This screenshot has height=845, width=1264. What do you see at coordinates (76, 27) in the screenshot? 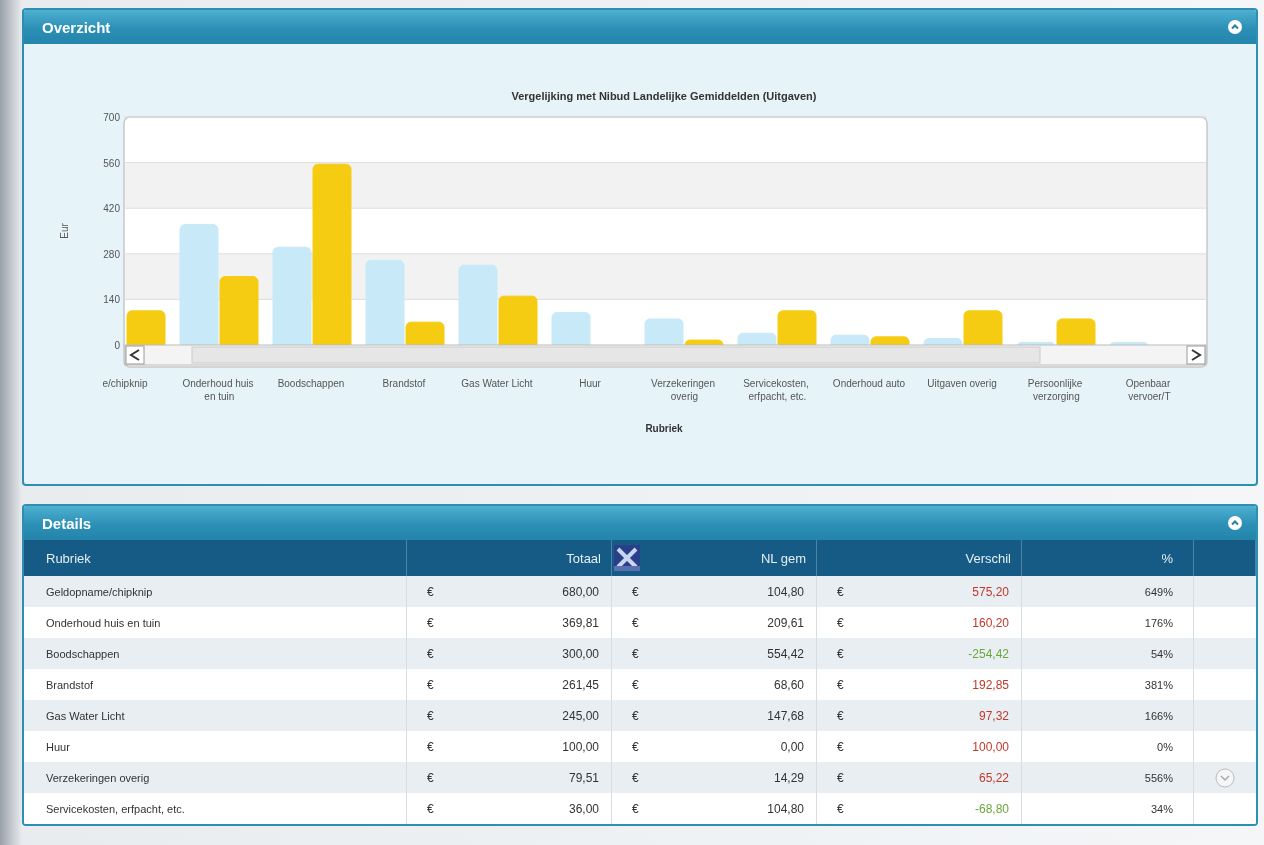
I see `panel-title: Overzicht` at bounding box center [76, 27].